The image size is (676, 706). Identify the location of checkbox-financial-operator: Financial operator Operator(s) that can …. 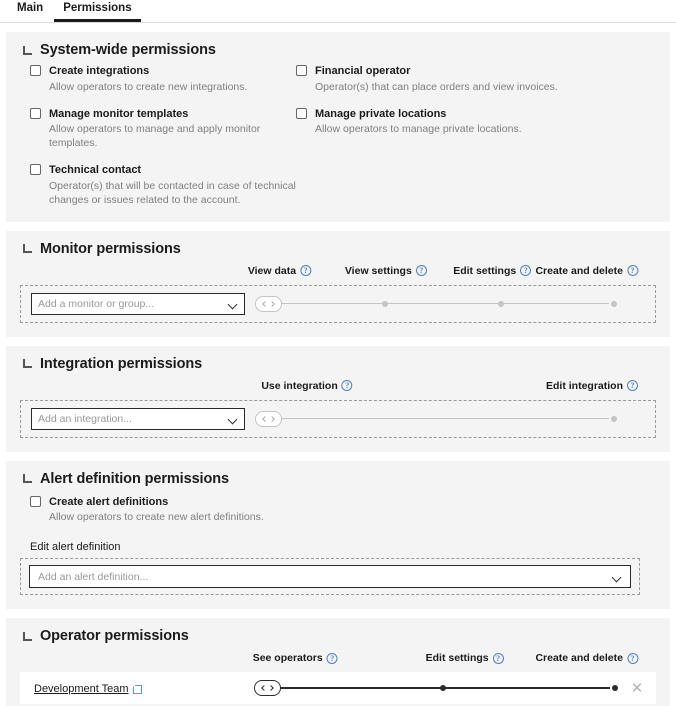
(476, 79).